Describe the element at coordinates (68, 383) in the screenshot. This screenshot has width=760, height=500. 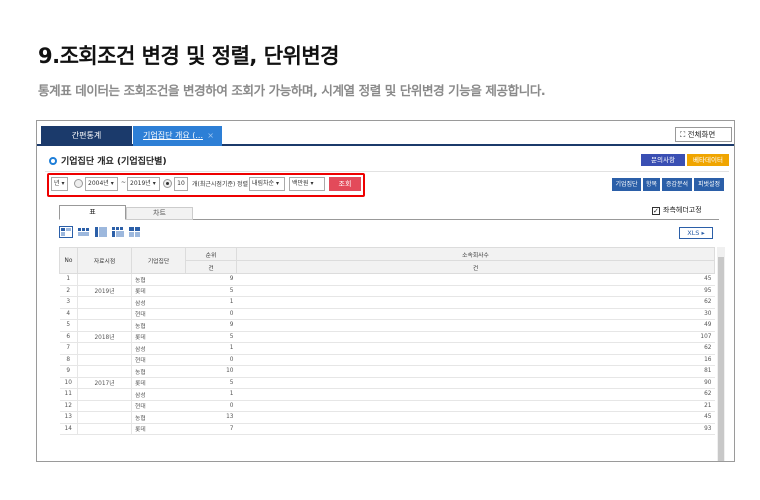
I see `cell-no: 10` at that location.